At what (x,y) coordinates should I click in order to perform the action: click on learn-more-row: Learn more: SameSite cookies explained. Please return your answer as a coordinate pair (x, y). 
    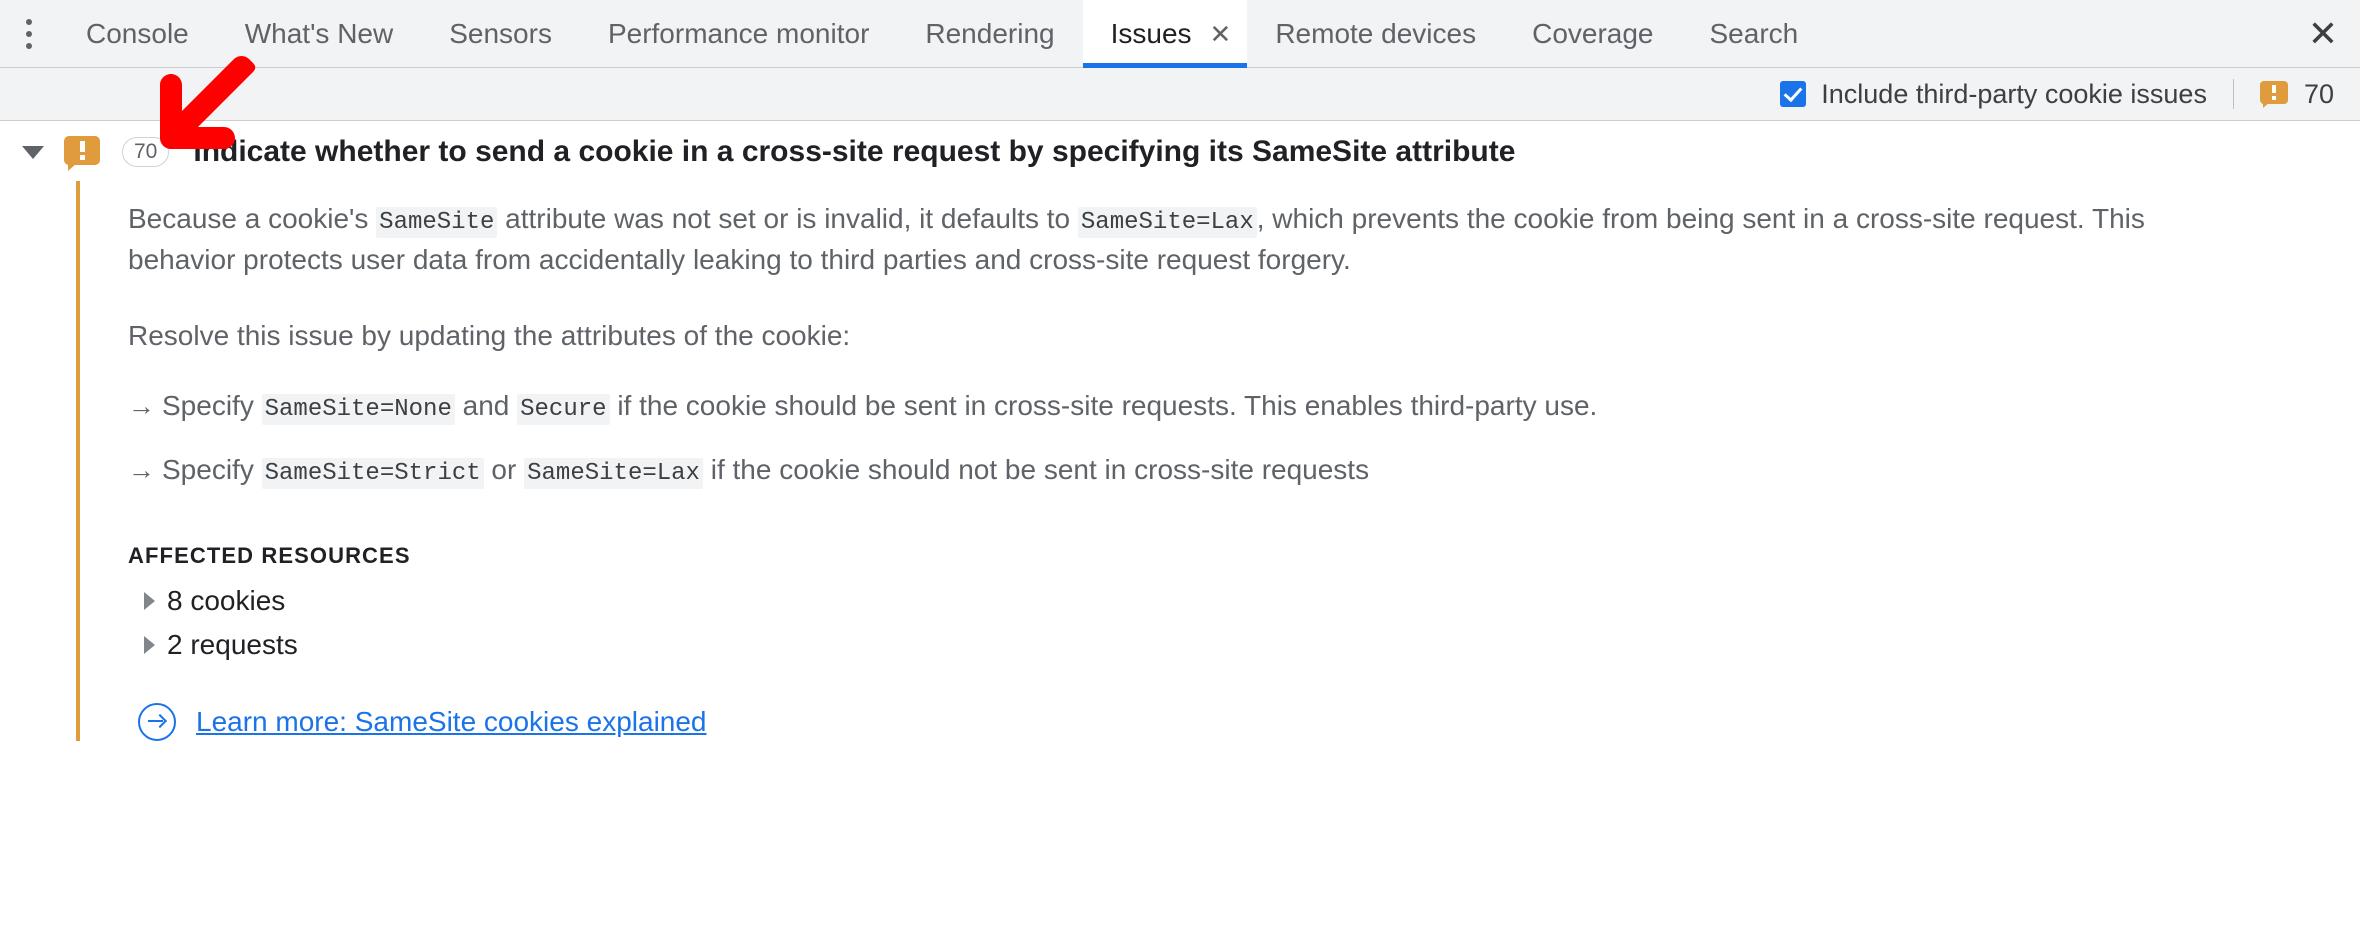
    Looking at the image, I should click on (1244, 721).